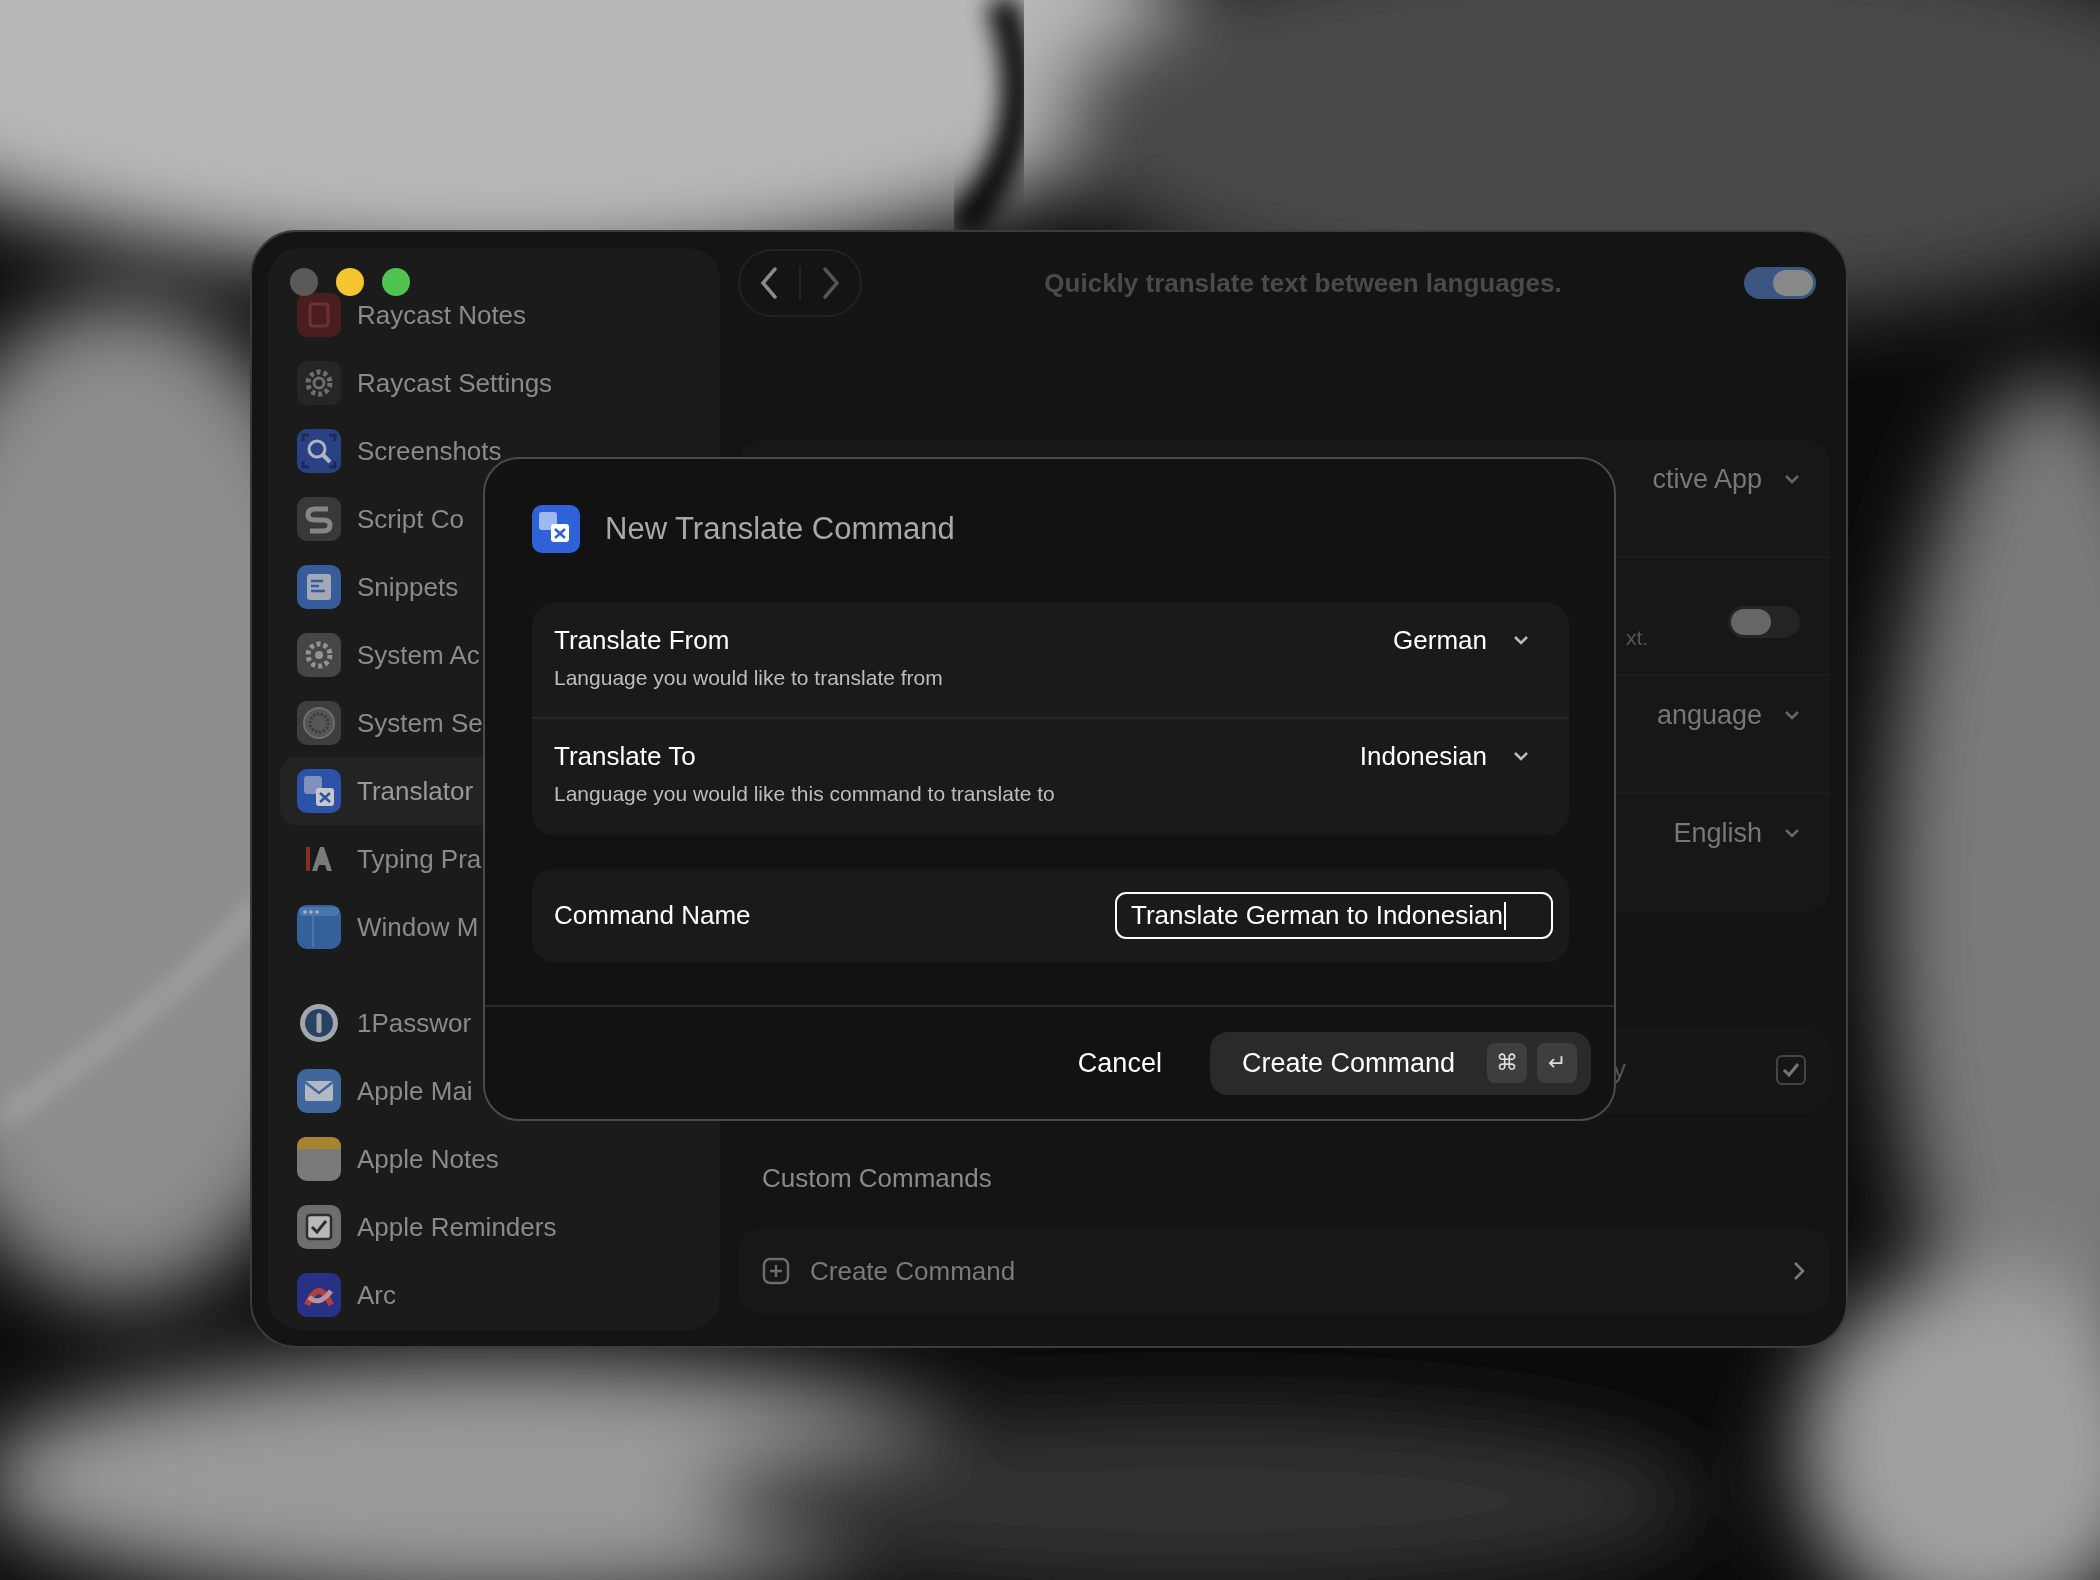 The image size is (2100, 1580). I want to click on field-description: Language you would like this command to translate to, so click(805, 794).